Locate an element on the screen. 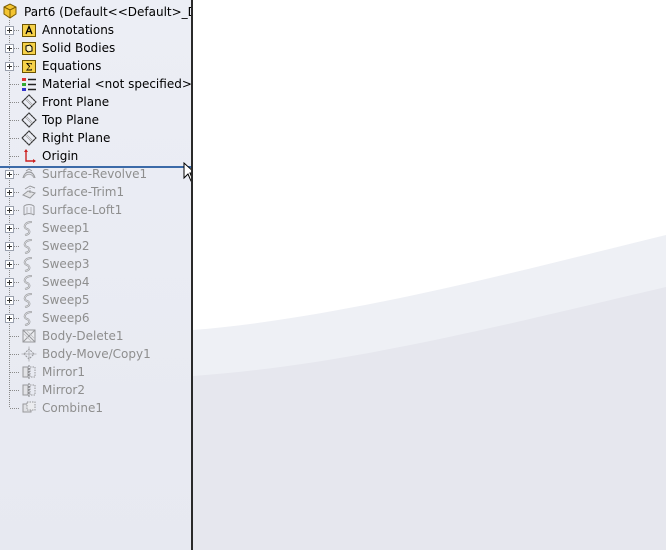 This screenshot has width=666, height=550. tree-item-label: Solid Bodies is located at coordinates (79, 48).